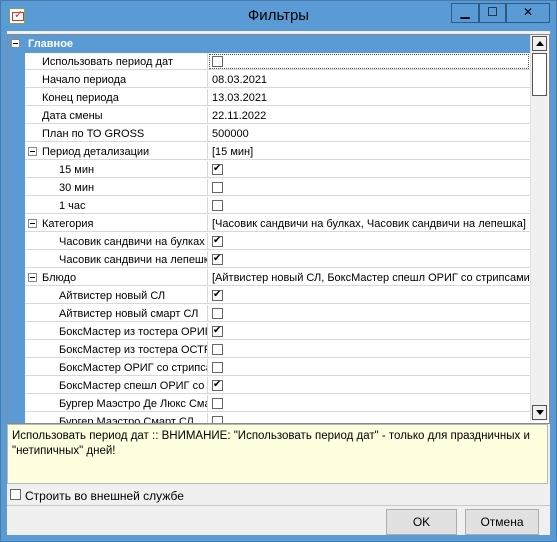 This screenshot has height=542, width=557. What do you see at coordinates (116, 259) in the screenshot?
I see `property-name: Часовик сандвичи на лепешках` at bounding box center [116, 259].